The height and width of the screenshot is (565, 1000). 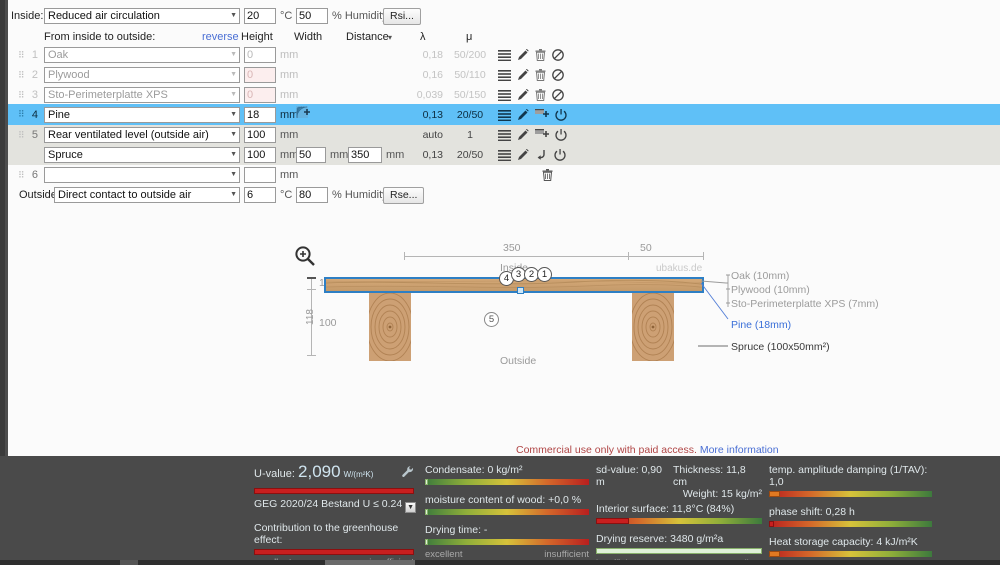 I want to click on standard-row: GEG 2020/24 Bestand U ≤ 0.24 ▼, so click(x=335, y=505).